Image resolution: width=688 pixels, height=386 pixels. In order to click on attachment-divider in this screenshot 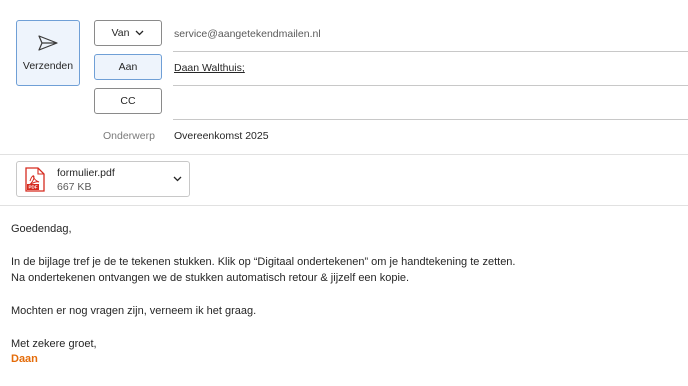, I will do `click(344, 205)`.